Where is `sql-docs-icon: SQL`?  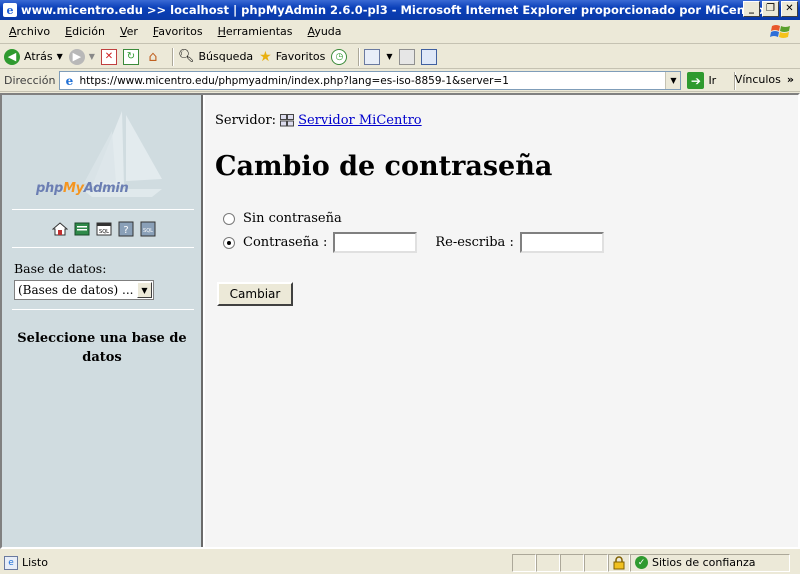 sql-docs-icon: SQL is located at coordinates (148, 229).